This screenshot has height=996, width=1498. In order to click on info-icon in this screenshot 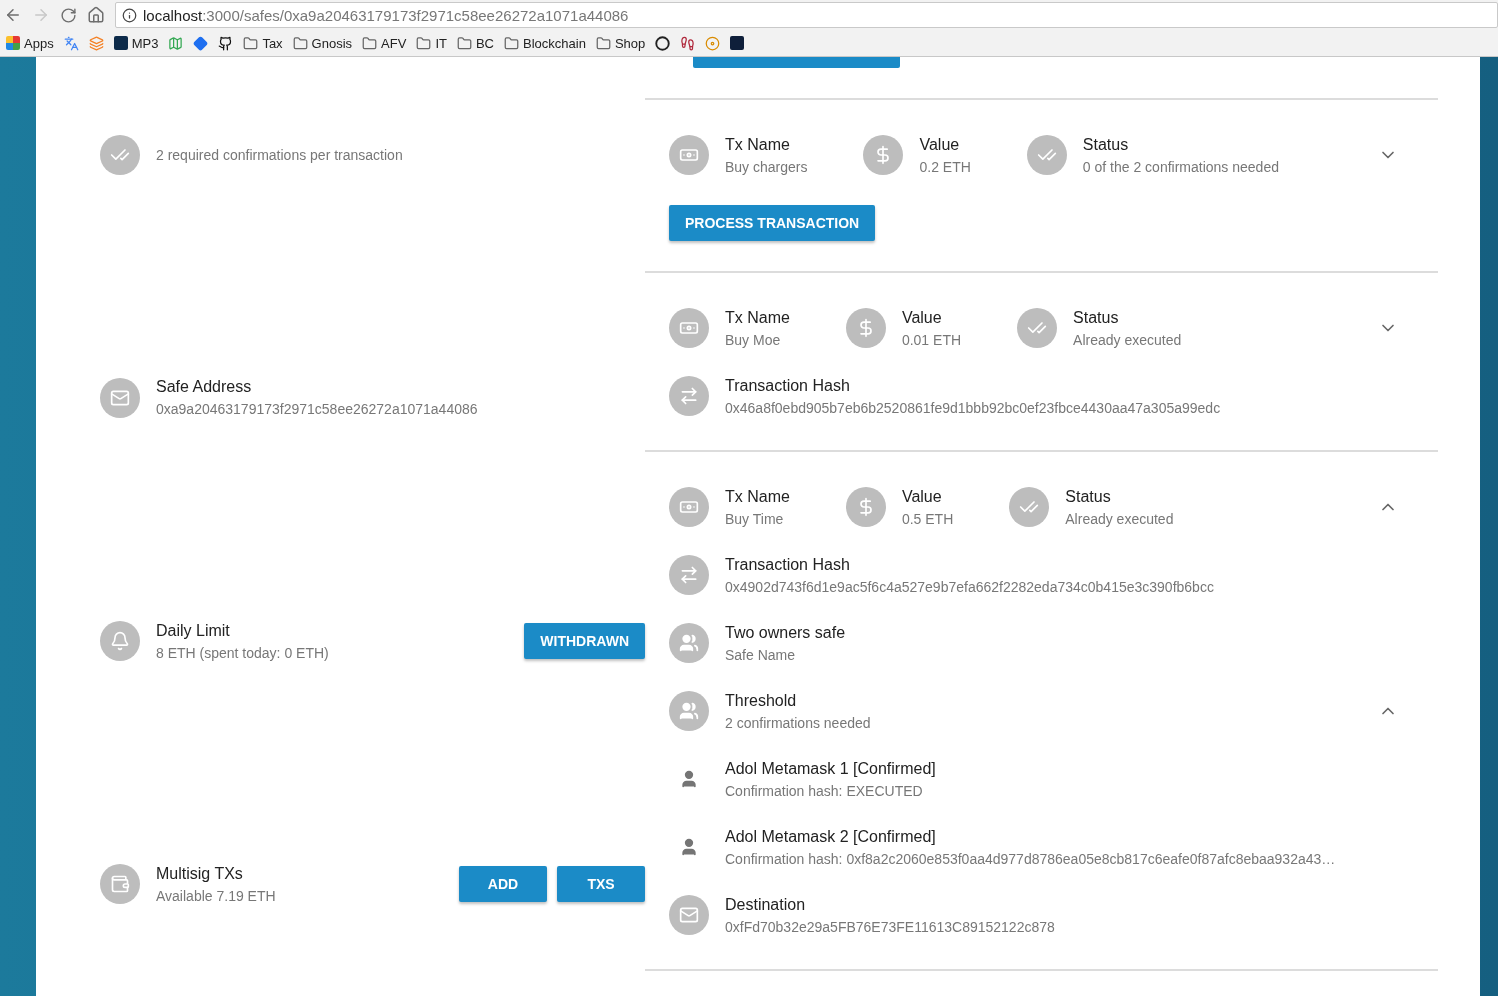, I will do `click(129, 15)`.